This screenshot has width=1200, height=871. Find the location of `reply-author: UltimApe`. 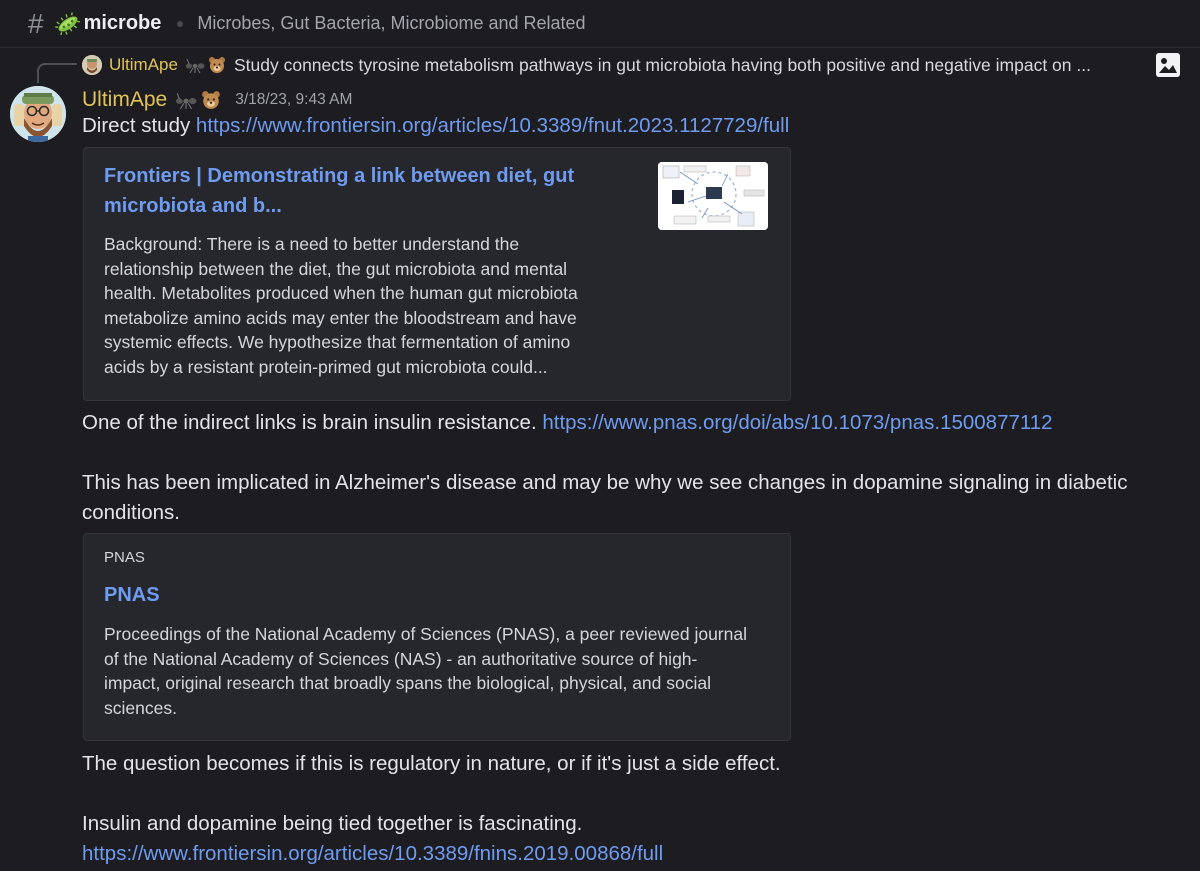

reply-author: UltimApe is located at coordinates (143, 65).